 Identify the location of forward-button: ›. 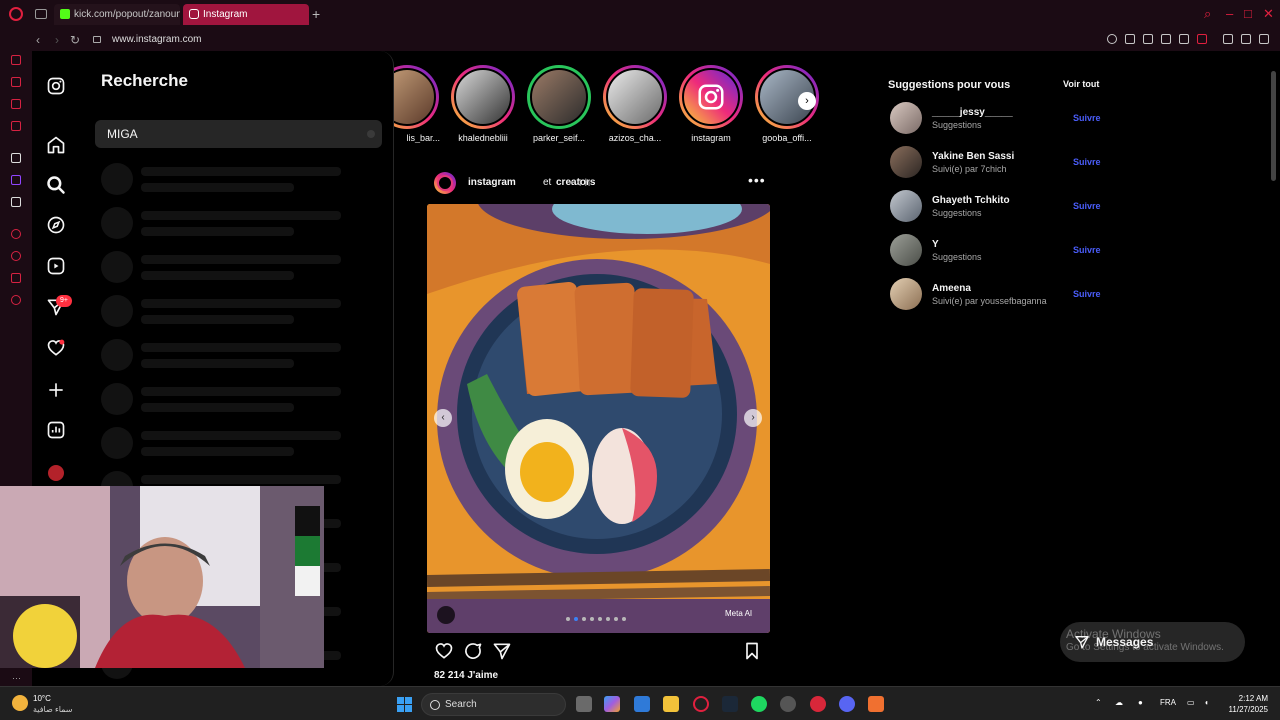
(57, 40).